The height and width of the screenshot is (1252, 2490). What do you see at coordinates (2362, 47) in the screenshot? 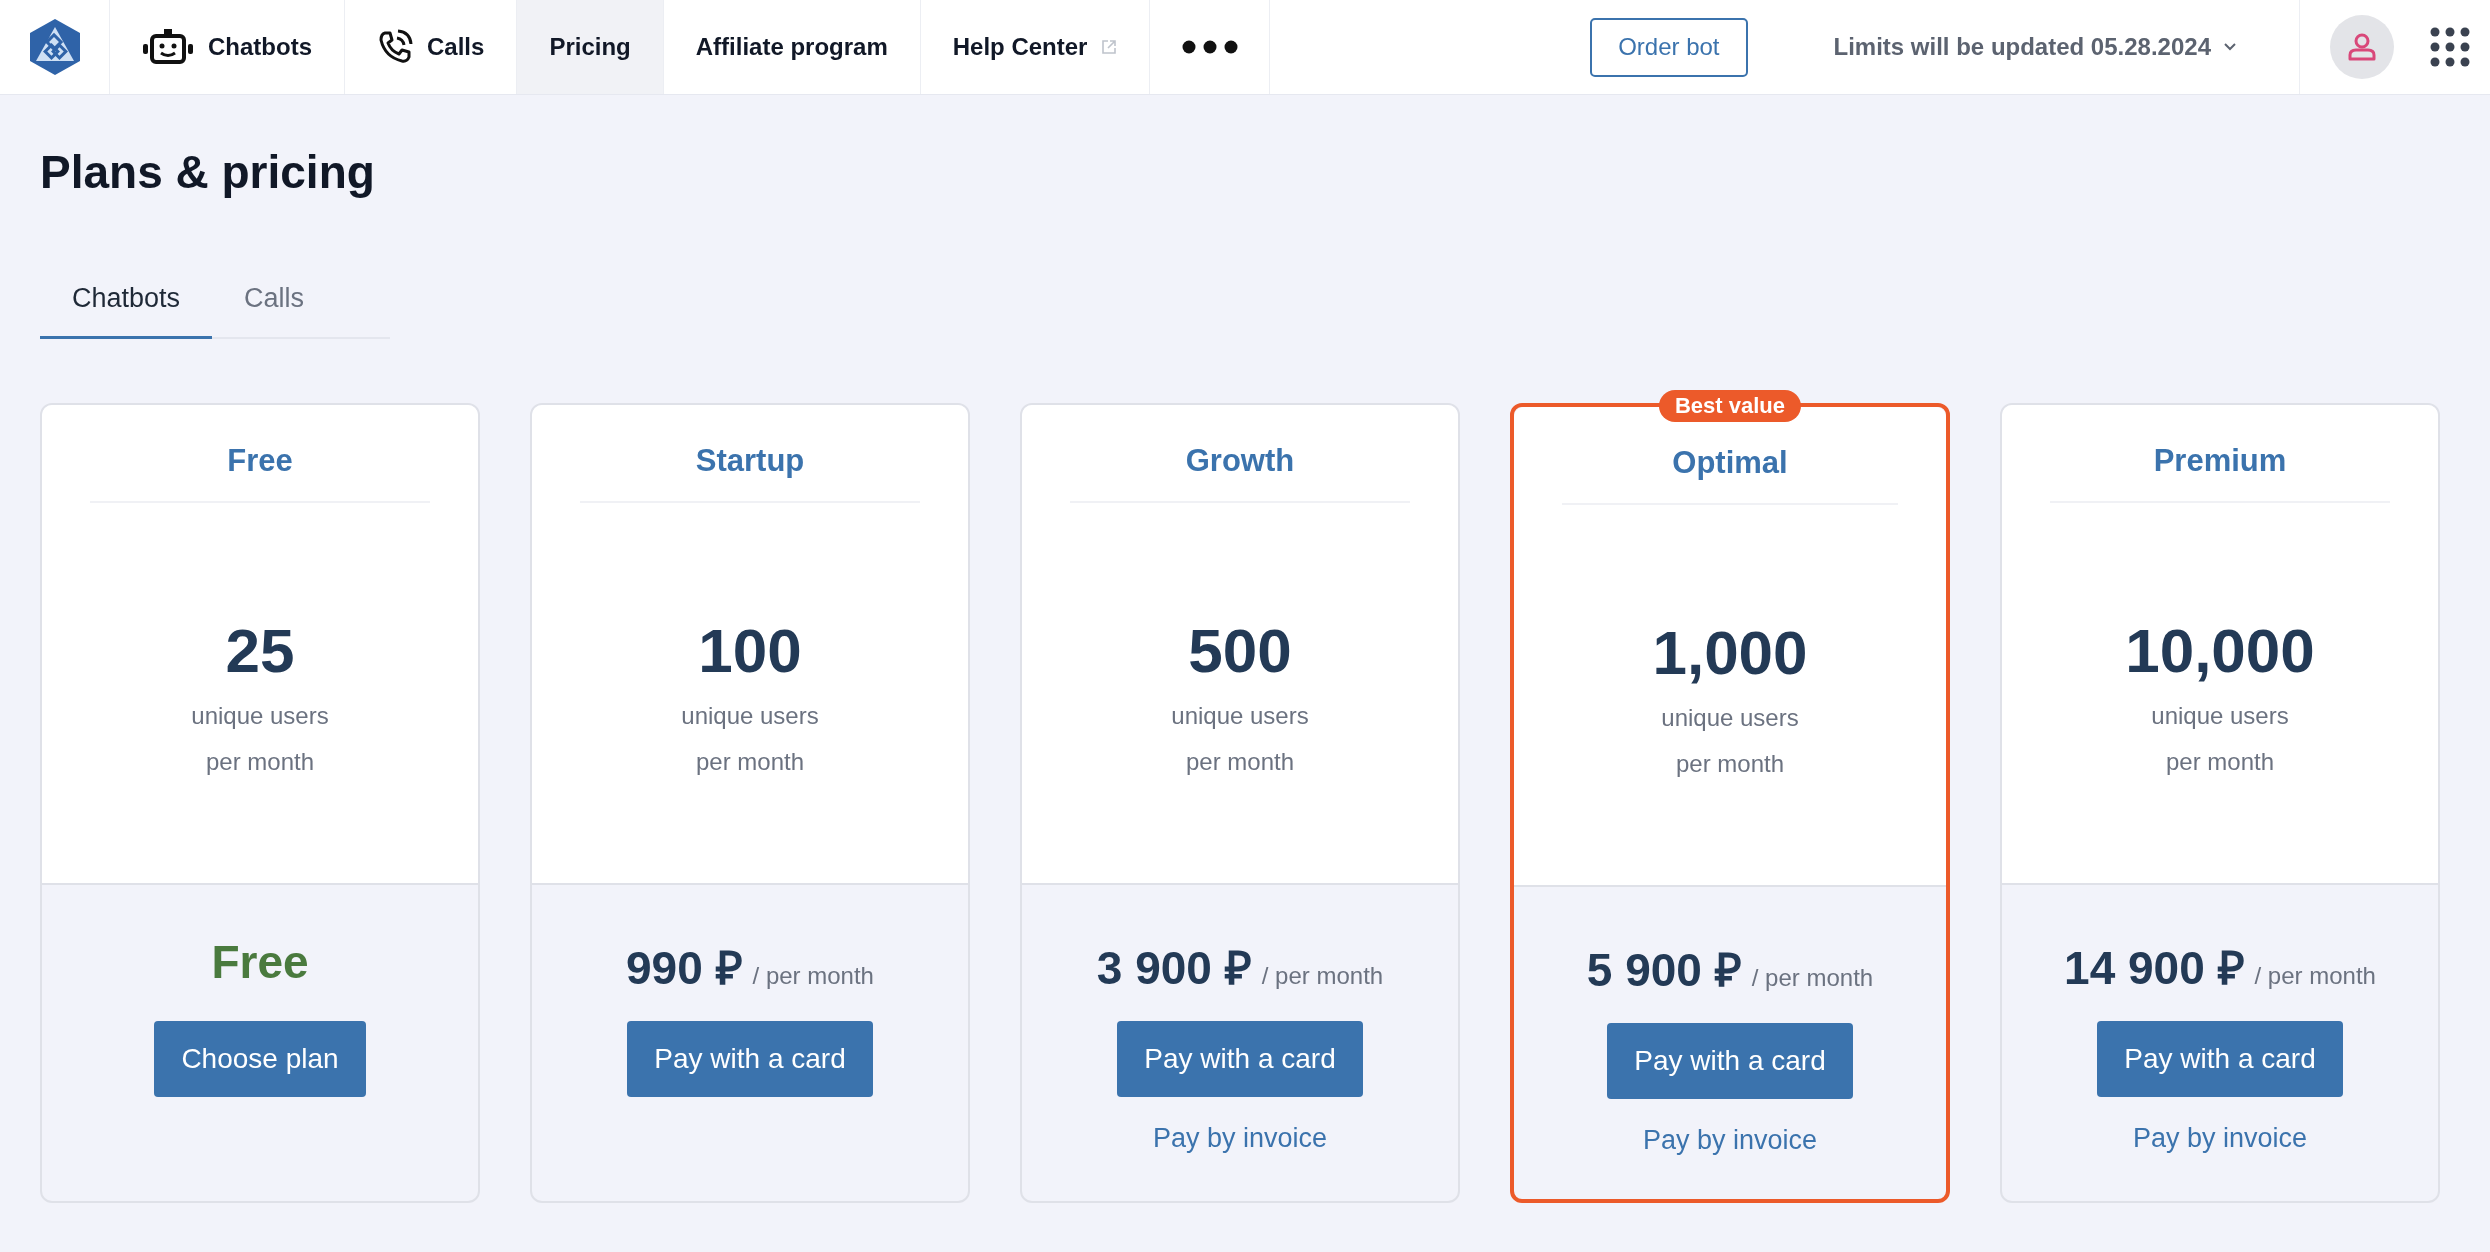
I see `user-icon` at bounding box center [2362, 47].